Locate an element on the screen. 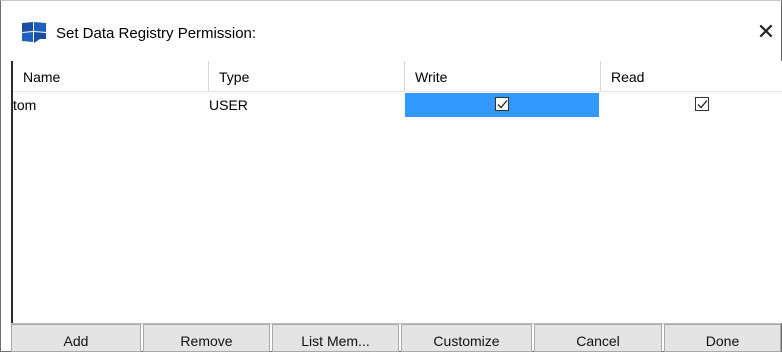 Image resolution: width=782 pixels, height=357 pixels. table-row: tom USER is located at coordinates (397, 105).